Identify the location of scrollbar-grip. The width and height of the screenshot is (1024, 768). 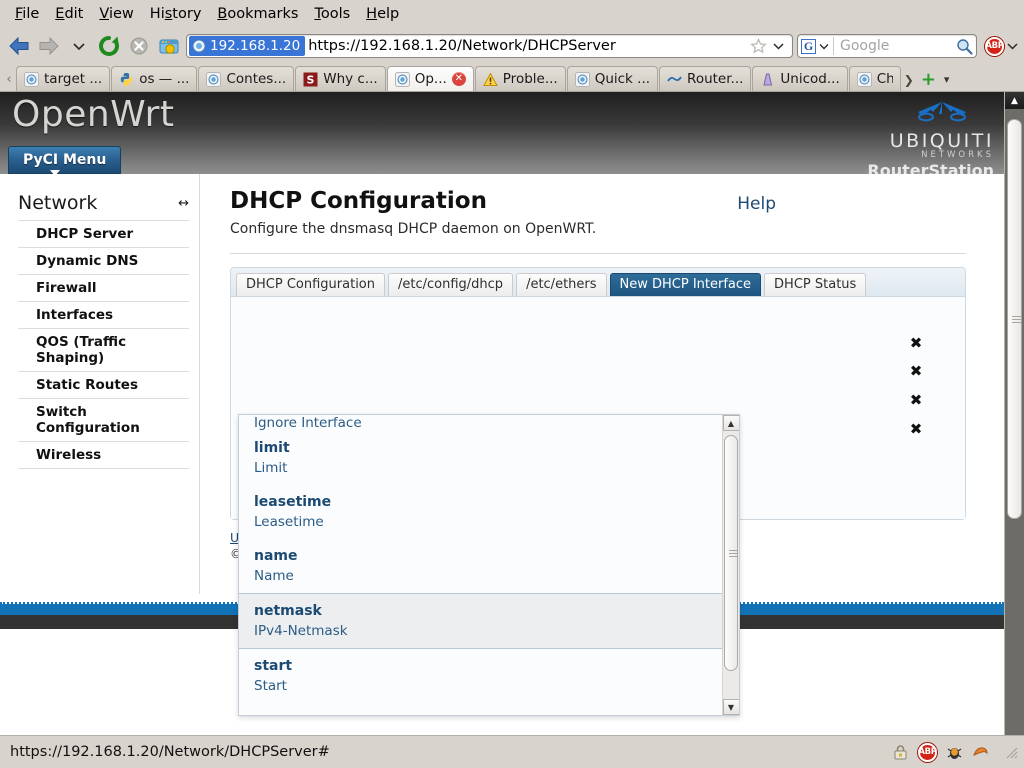
(1016, 319).